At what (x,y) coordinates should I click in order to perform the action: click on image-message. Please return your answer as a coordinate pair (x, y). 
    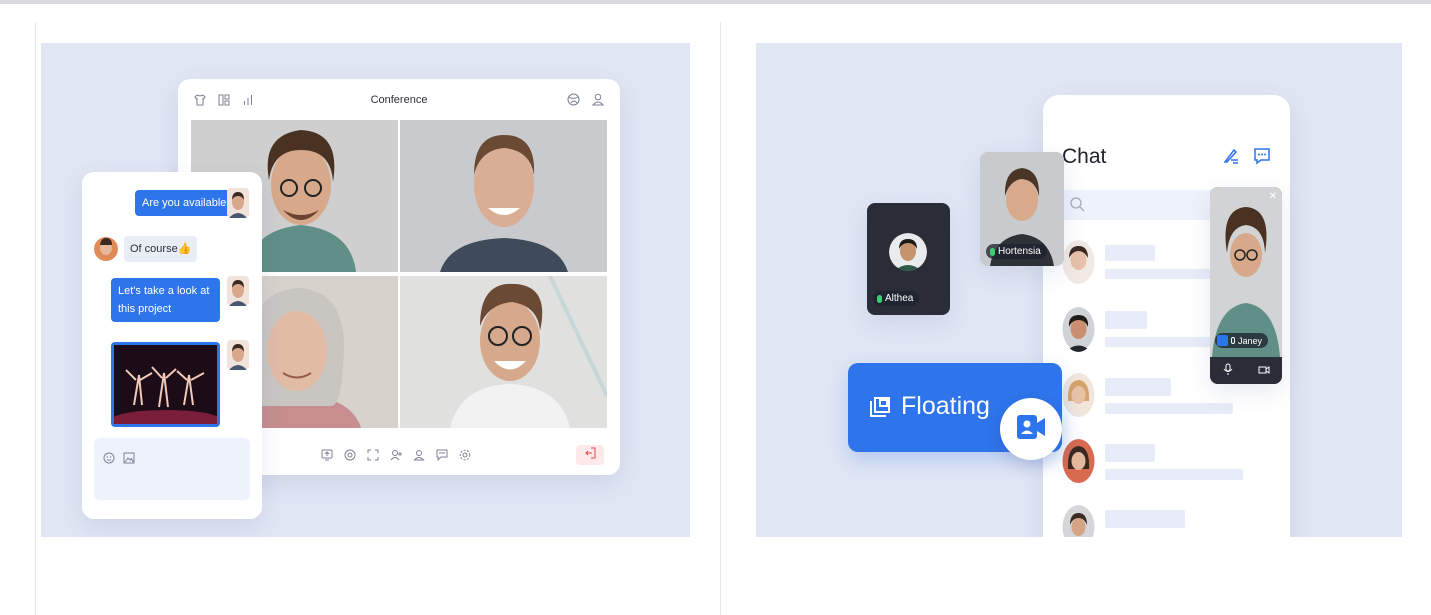
    Looking at the image, I should click on (166, 386).